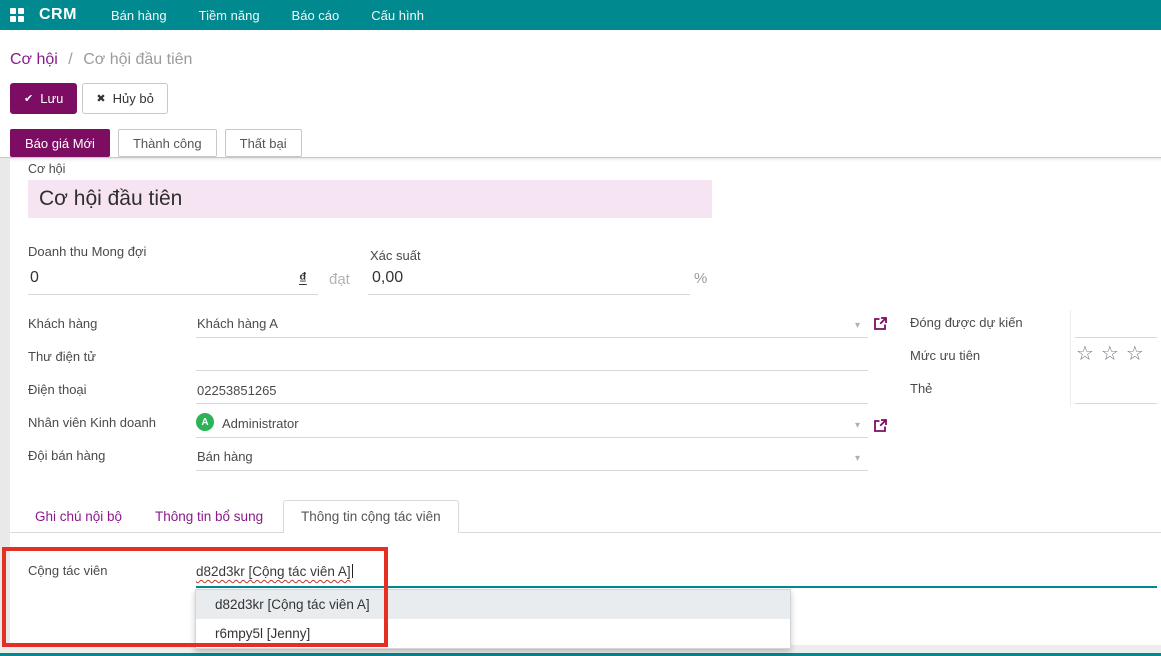 Image resolution: width=1161 pixels, height=656 pixels. Describe the element at coordinates (260, 423) in the screenshot. I see `salesperson-input: Administrator` at that location.